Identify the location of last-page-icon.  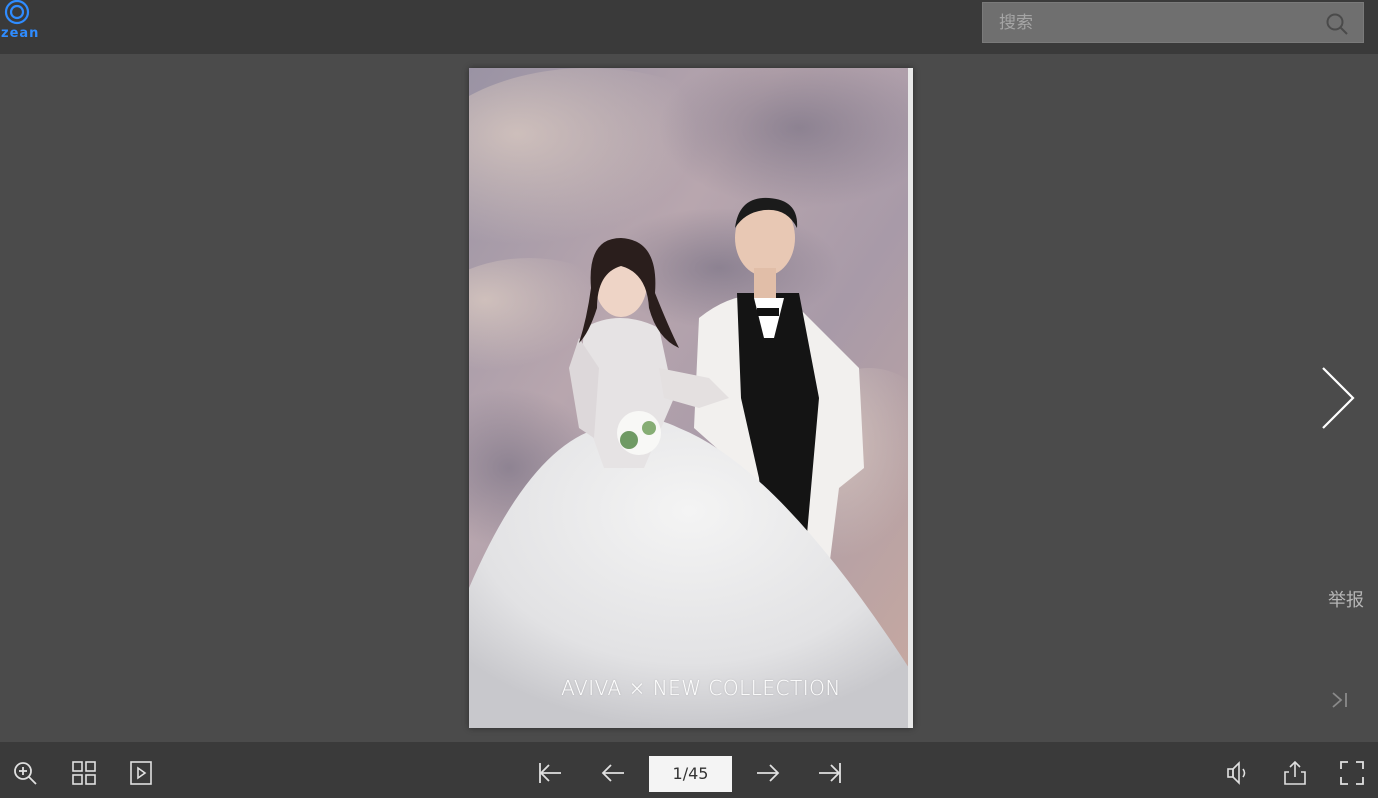
(830, 773).